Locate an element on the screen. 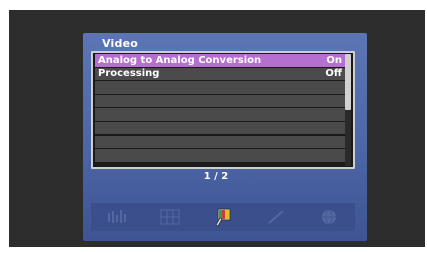 The width and height of the screenshot is (427, 253). grid-icon is located at coordinates (170, 217).